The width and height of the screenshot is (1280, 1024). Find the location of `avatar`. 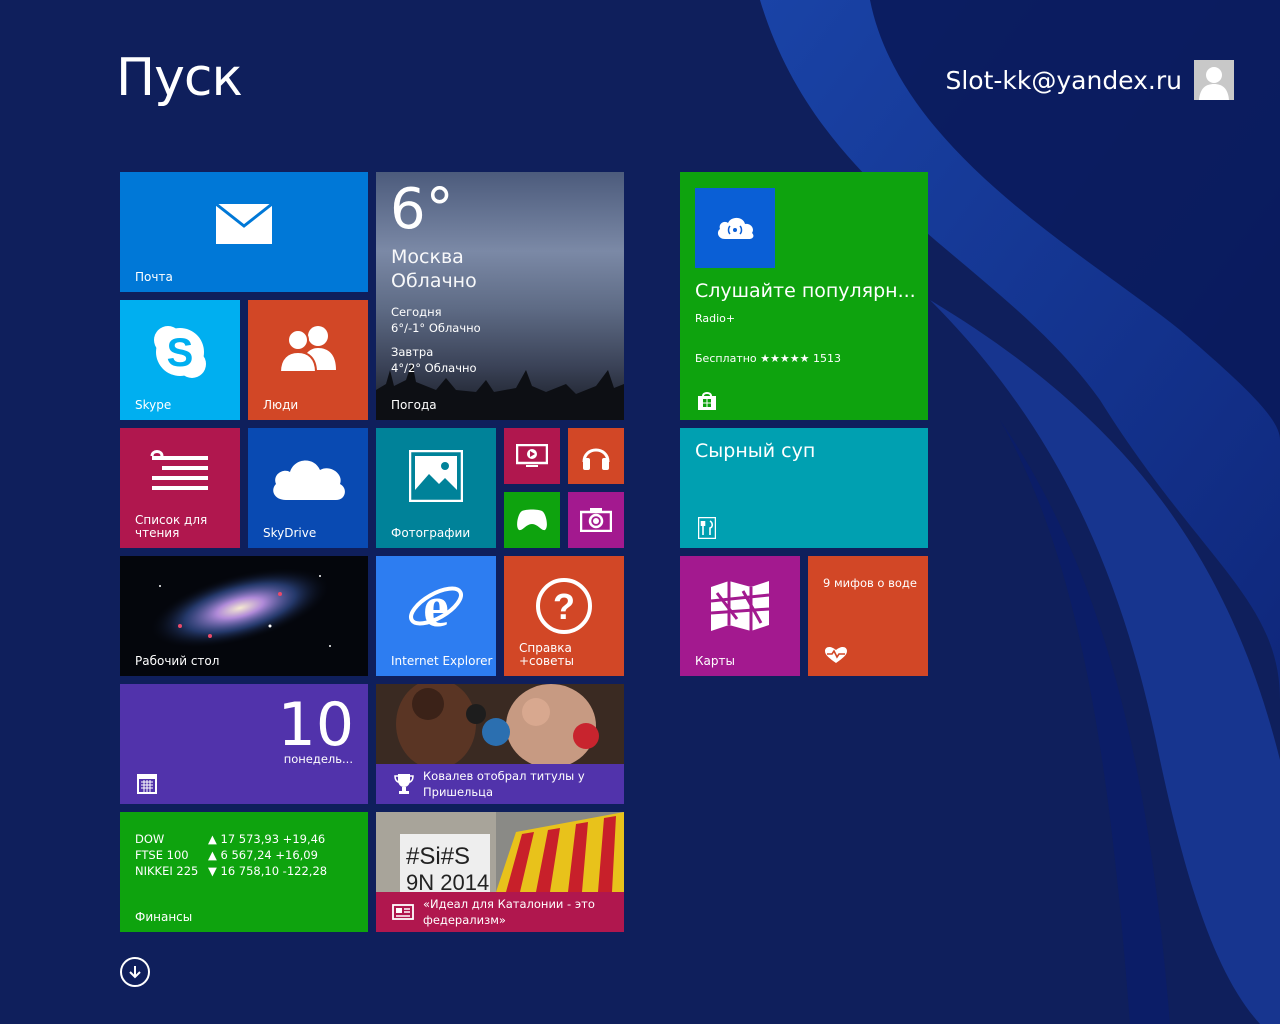

avatar is located at coordinates (1214, 80).